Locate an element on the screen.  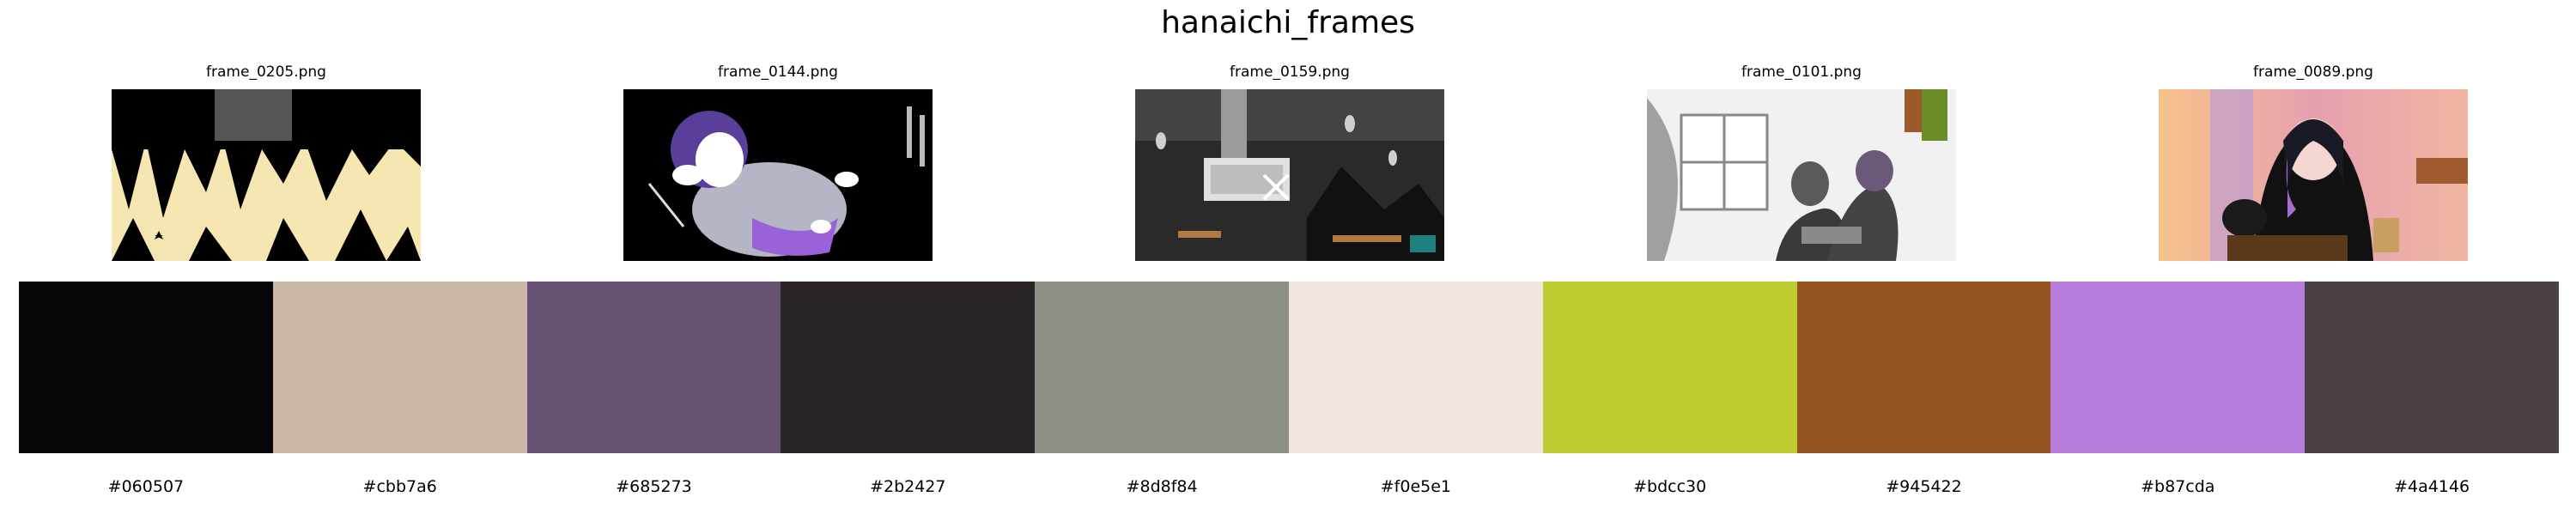
frame-thumbnail-card: frame_0089.png is located at coordinates (2313, 161).